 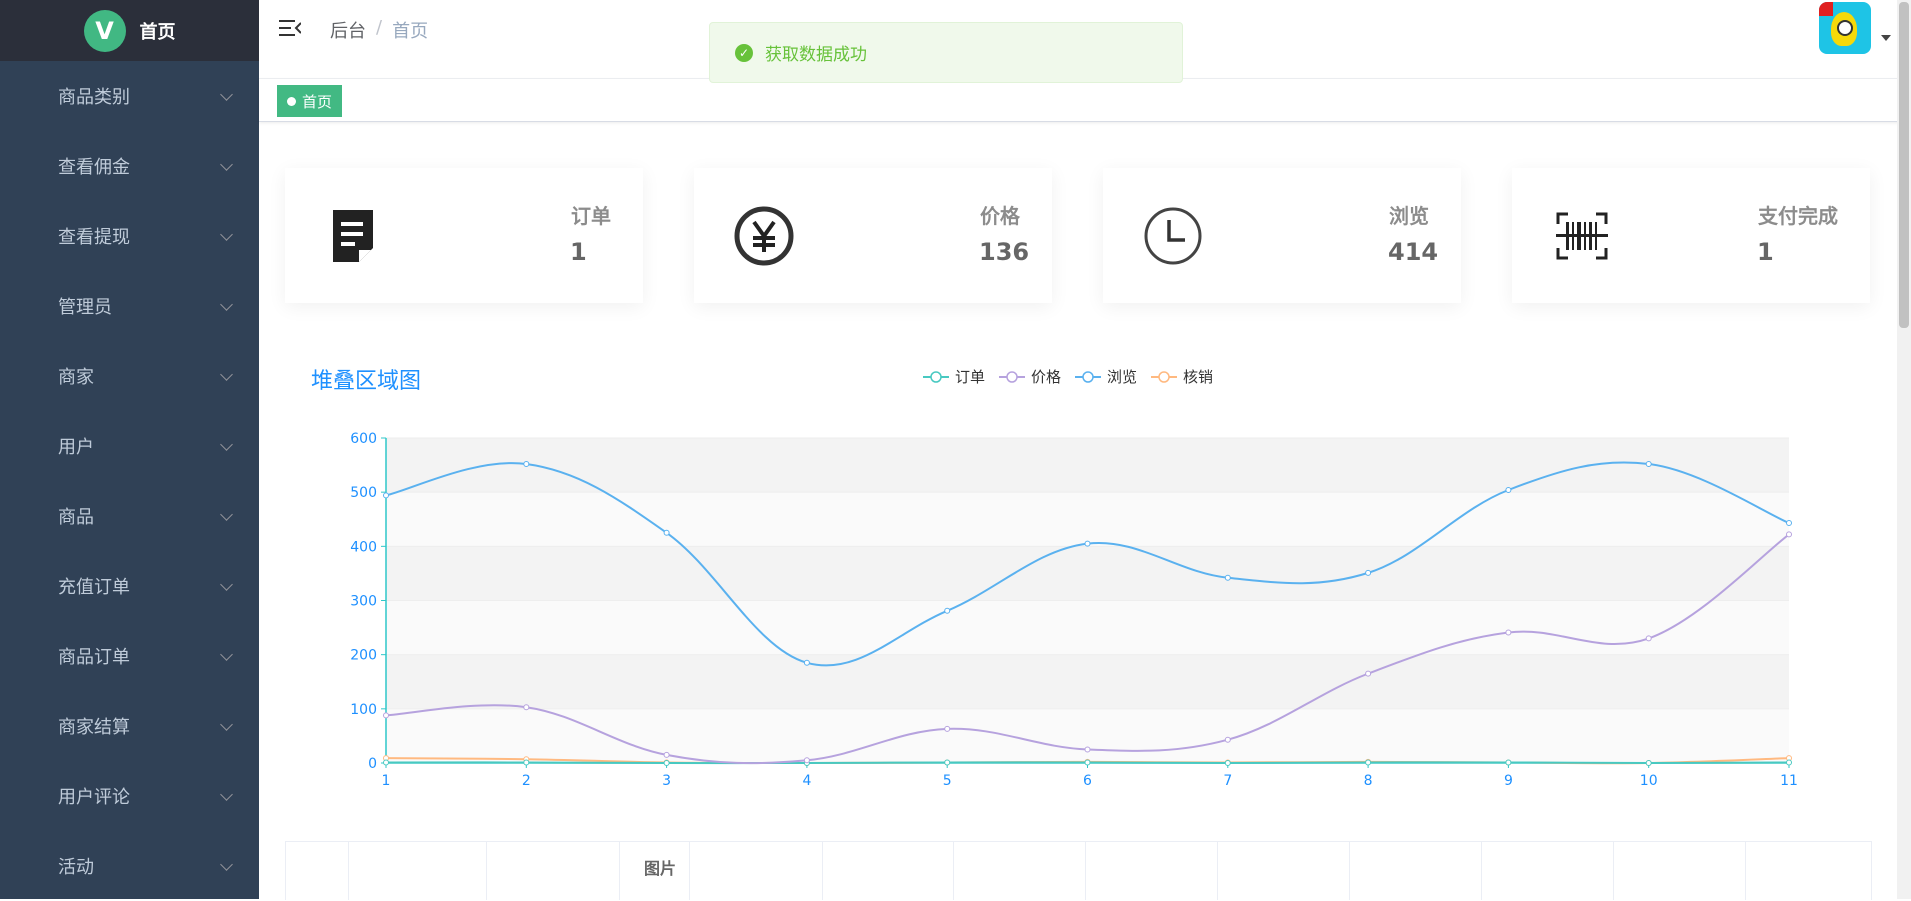 What do you see at coordinates (1845, 28) in the screenshot?
I see `avatar` at bounding box center [1845, 28].